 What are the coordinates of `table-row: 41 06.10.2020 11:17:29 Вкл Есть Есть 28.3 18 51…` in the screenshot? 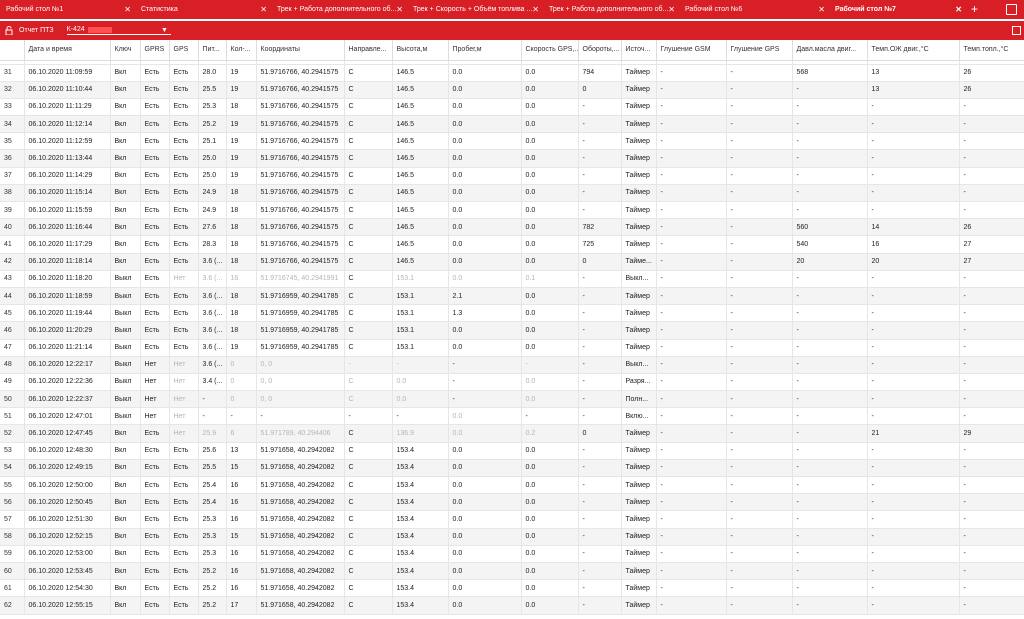 It's located at (512, 244).